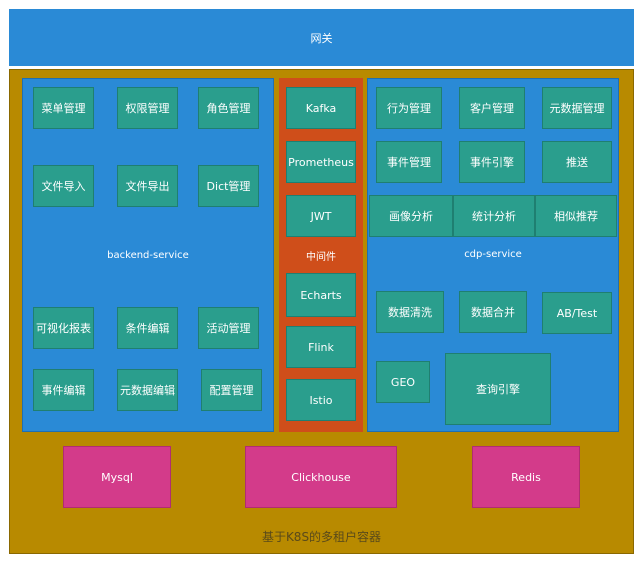  I want to click on cdp-module: 事件管理, so click(409, 162).